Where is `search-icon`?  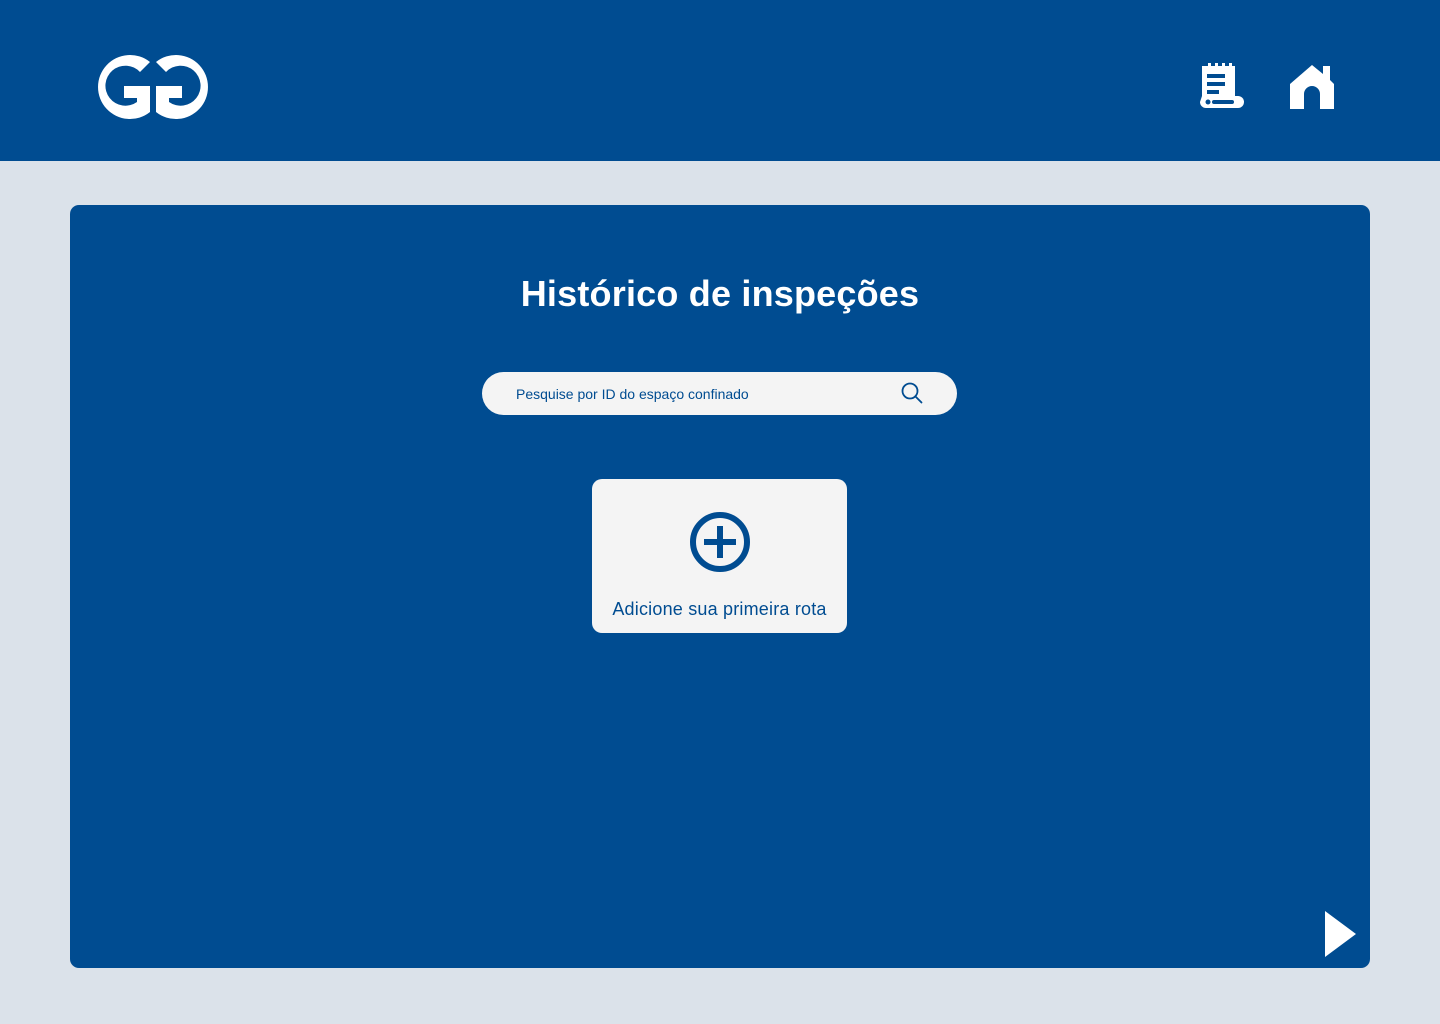
search-icon is located at coordinates (912, 393).